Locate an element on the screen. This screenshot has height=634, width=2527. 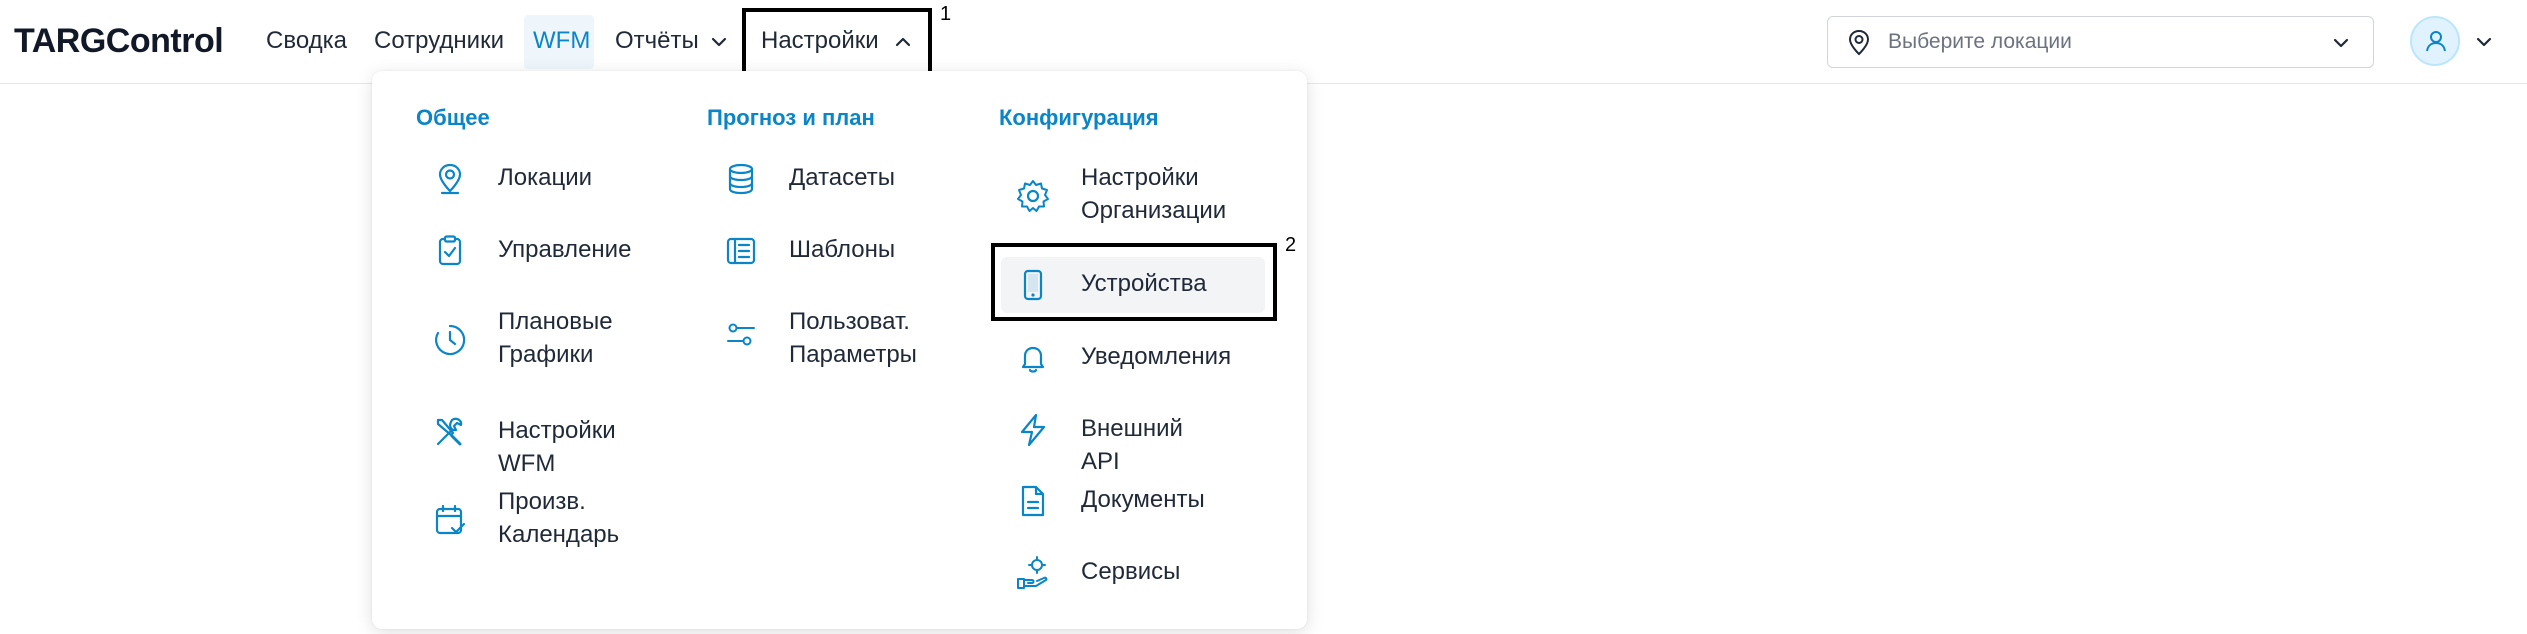
menu-item-label: Внешний API is located at coordinates (1132, 445).